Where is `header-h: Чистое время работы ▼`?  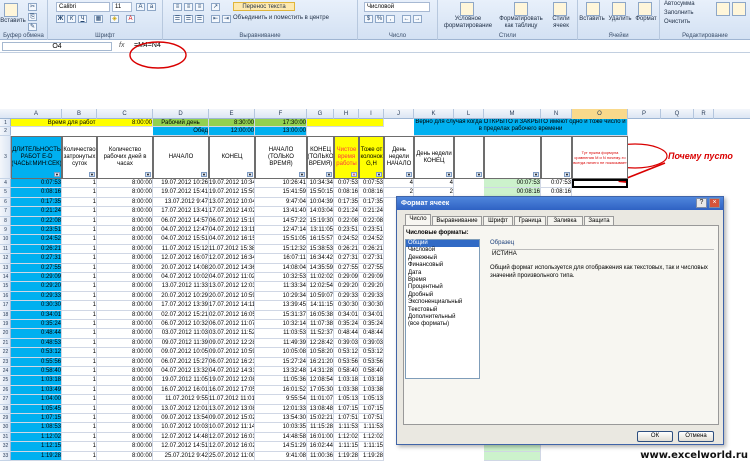 header-h: Чистое время работы ▼ is located at coordinates (346, 157).